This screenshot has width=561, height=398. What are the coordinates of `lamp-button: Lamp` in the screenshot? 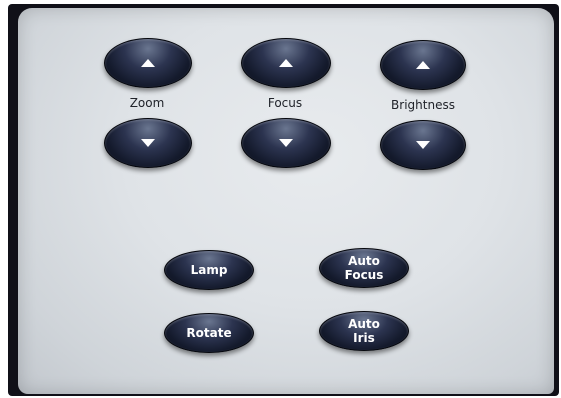 It's located at (209, 270).